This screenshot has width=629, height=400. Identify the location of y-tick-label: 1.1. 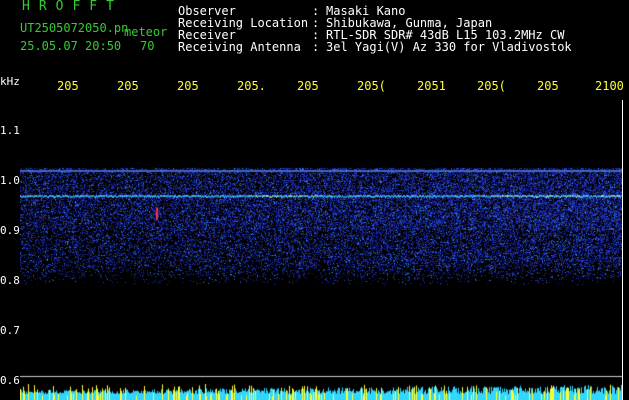
(10, 130).